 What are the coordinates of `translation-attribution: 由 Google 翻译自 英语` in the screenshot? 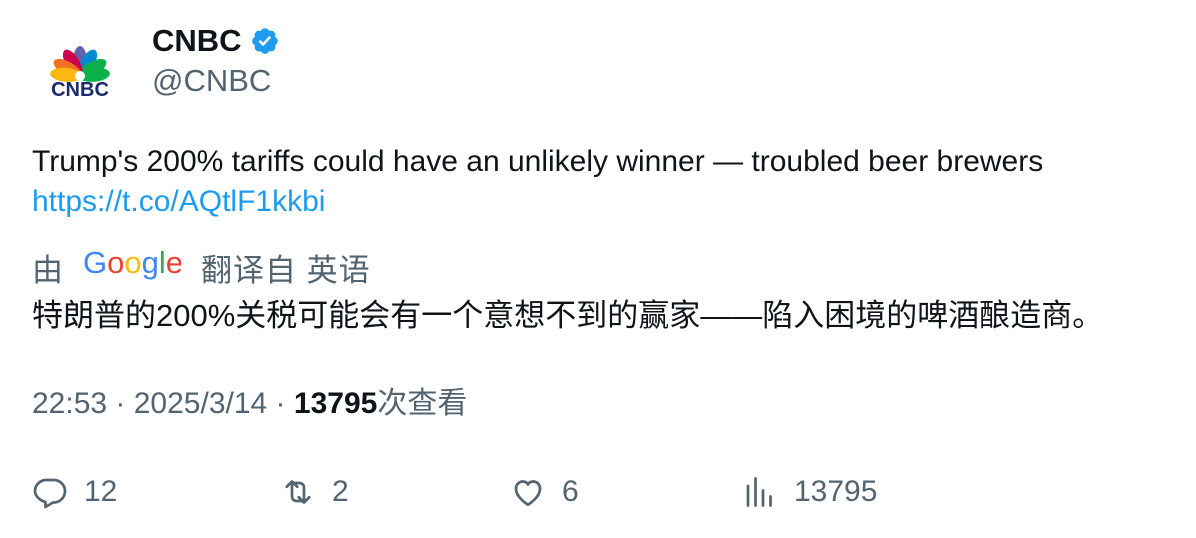 It's located at (201, 267).